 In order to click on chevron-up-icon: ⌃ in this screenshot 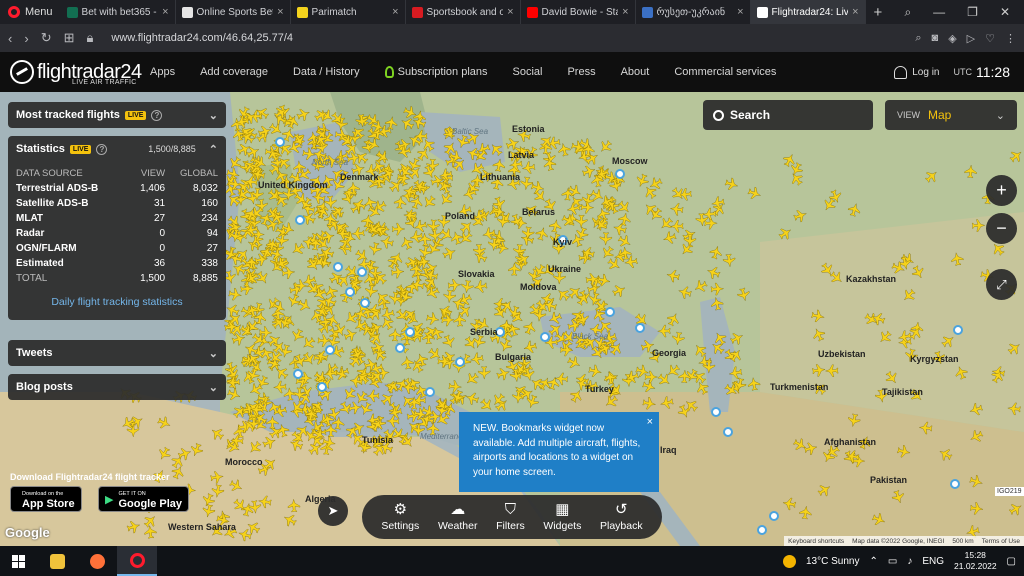, I will do `click(213, 149)`.